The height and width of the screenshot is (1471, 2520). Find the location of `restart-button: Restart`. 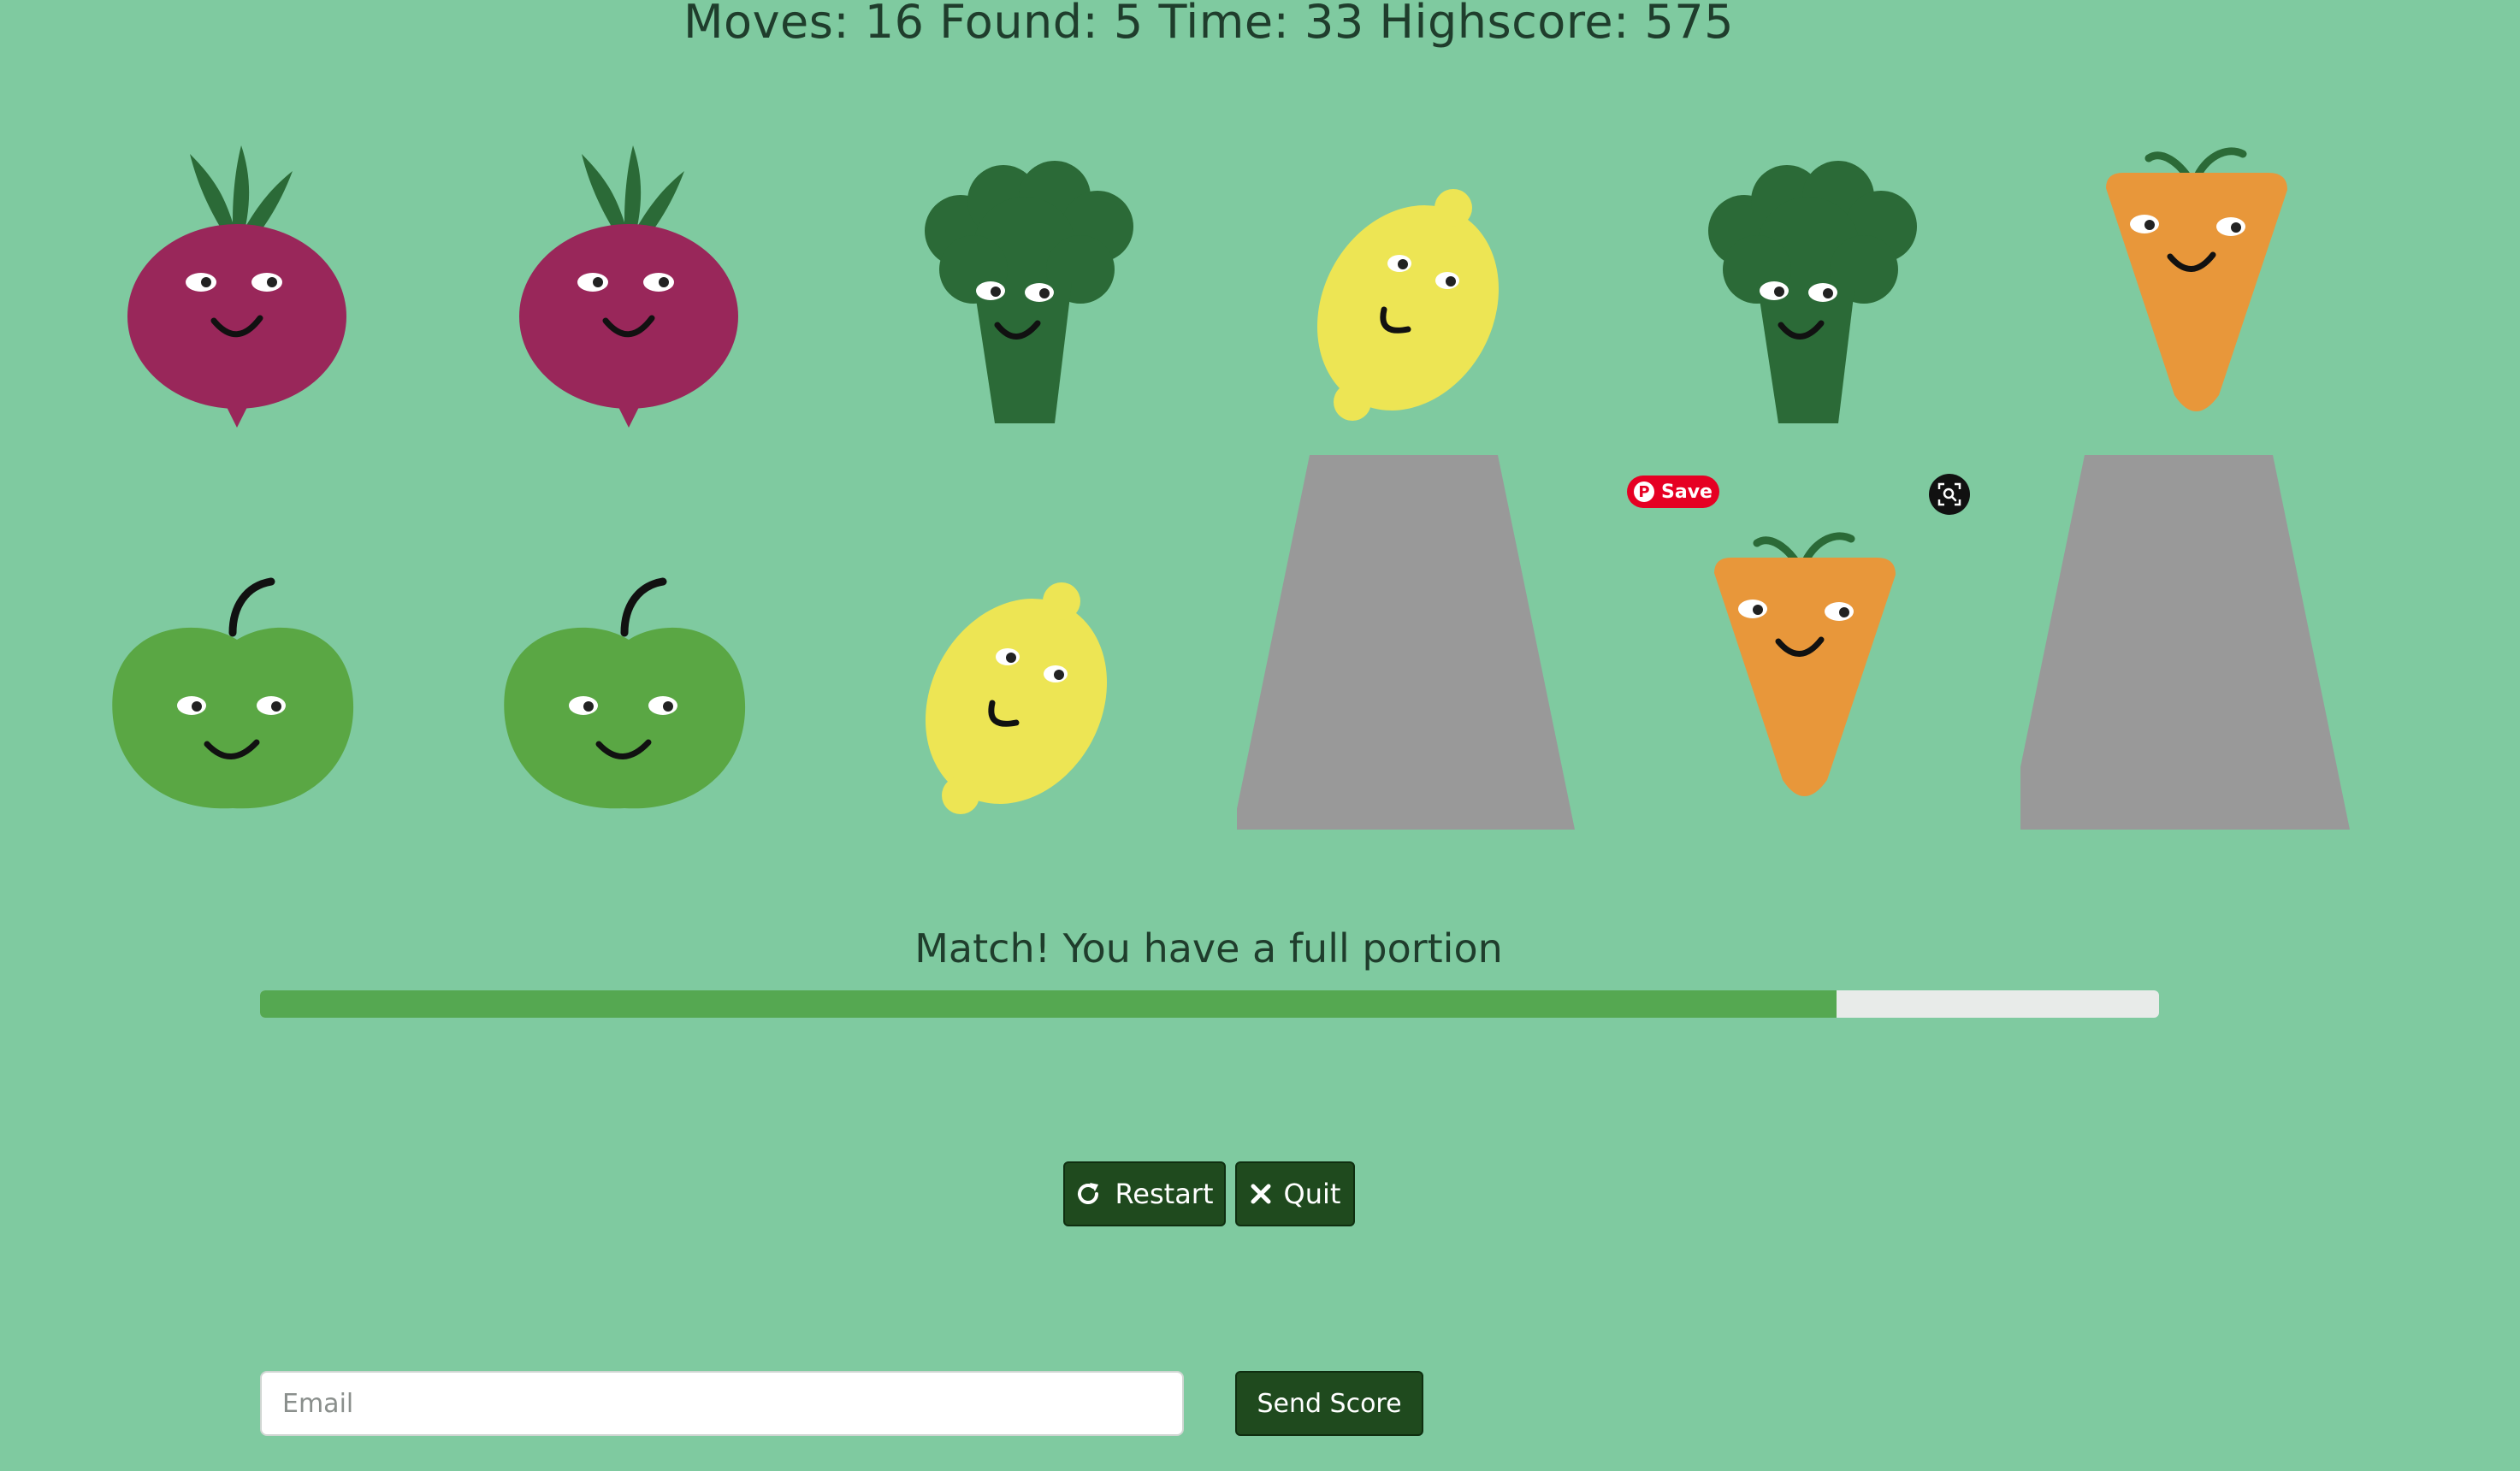

restart-button: Restart is located at coordinates (1145, 1193).